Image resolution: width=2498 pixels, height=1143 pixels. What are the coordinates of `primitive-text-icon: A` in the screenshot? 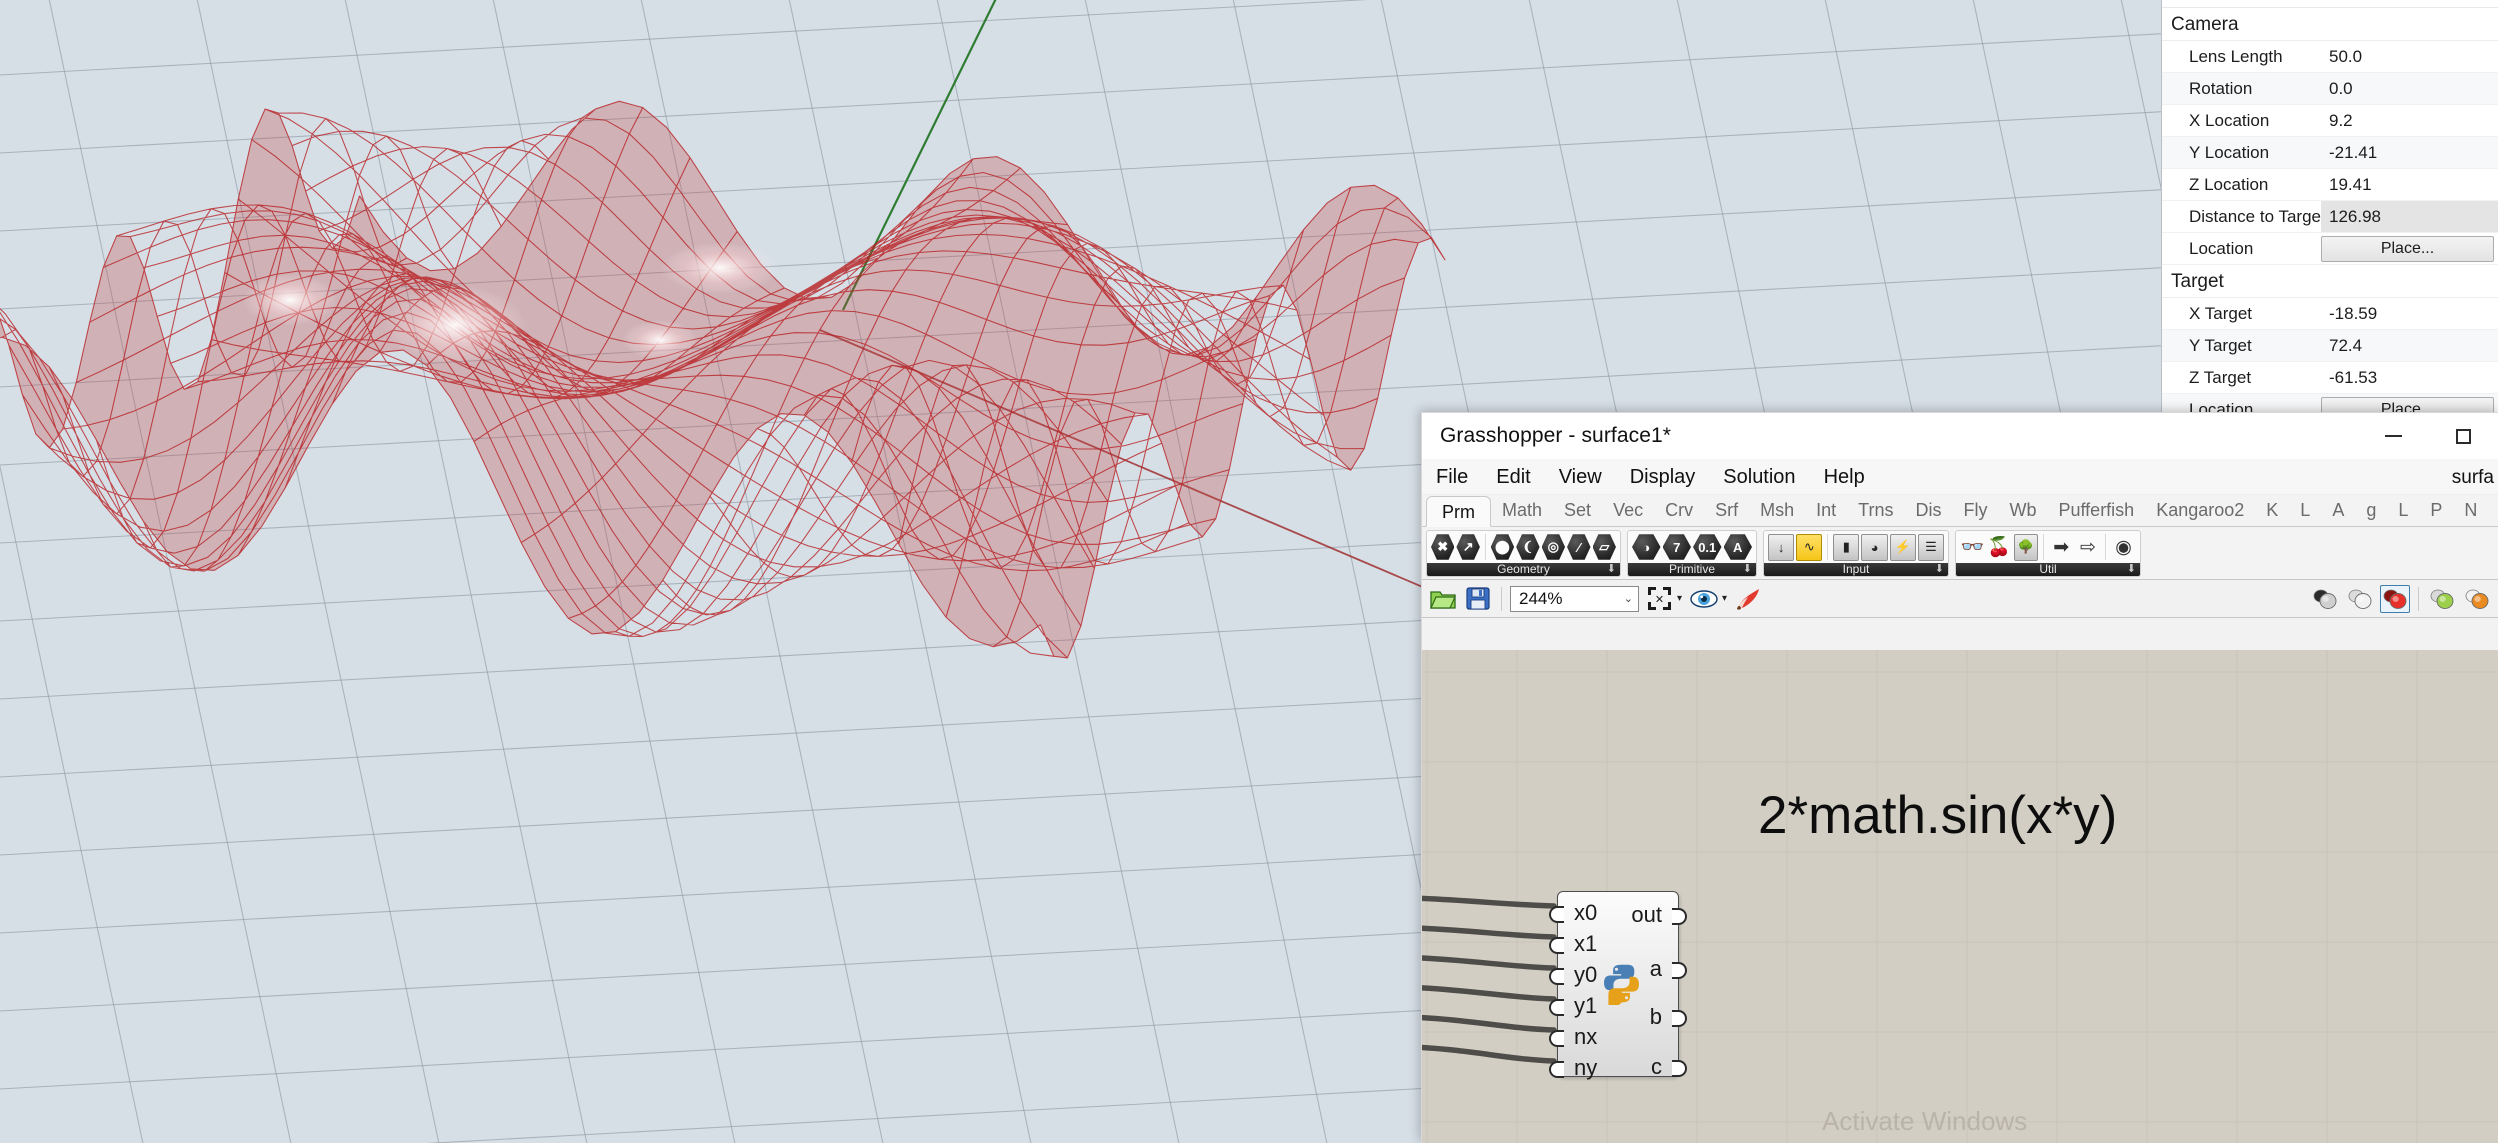 It's located at (1737, 547).